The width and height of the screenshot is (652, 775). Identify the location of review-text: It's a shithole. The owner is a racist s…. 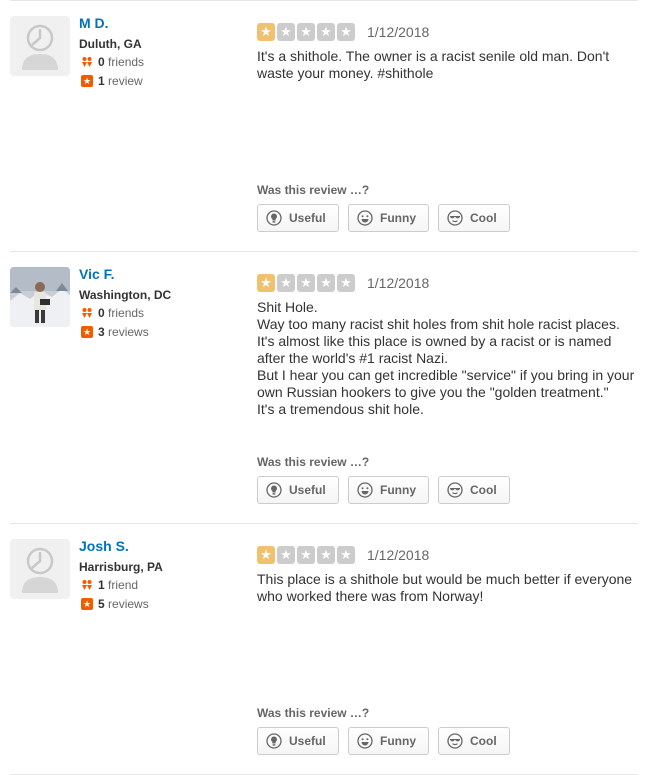
(433, 64).